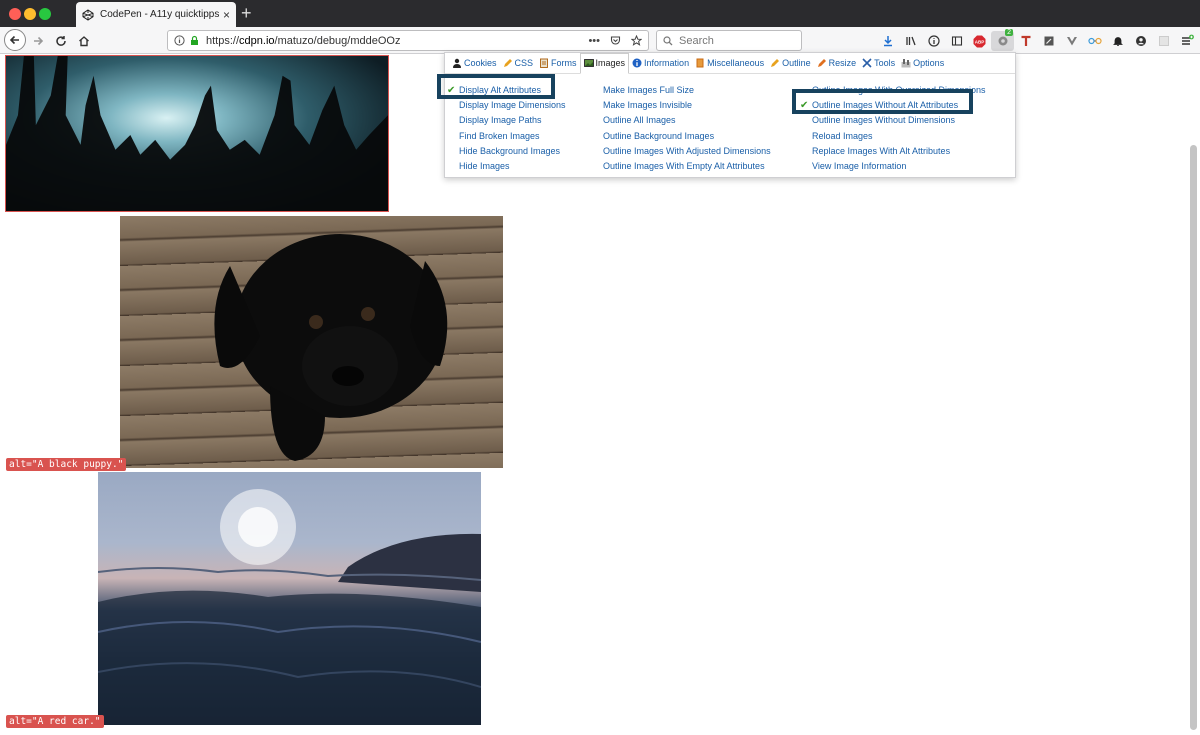 The width and height of the screenshot is (1200, 735). What do you see at coordinates (512, 120) in the screenshot?
I see `menu-item-display-image-paths: Display Image Paths` at bounding box center [512, 120].